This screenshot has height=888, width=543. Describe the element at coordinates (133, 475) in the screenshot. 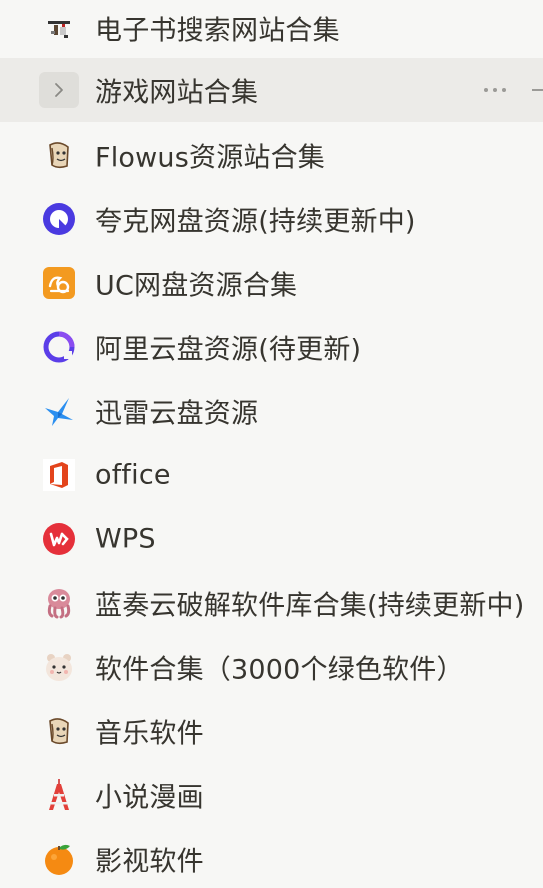

I see `list-item-label: office` at that location.